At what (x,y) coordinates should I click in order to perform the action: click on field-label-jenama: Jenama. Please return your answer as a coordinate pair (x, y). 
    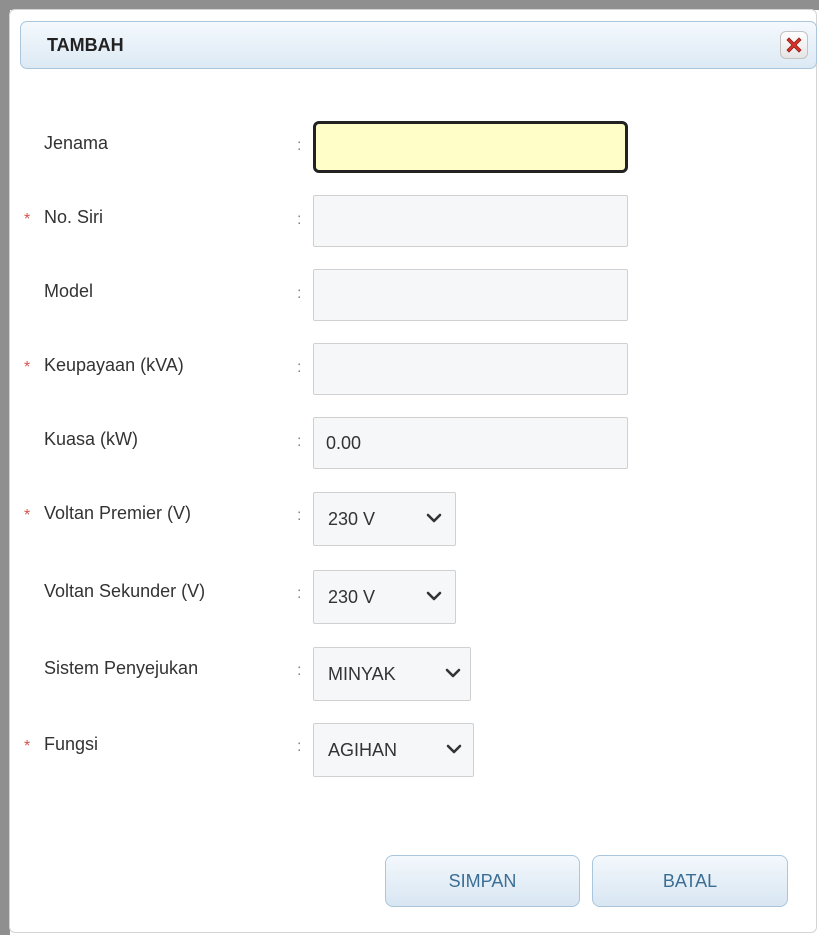
    Looking at the image, I should click on (76, 143).